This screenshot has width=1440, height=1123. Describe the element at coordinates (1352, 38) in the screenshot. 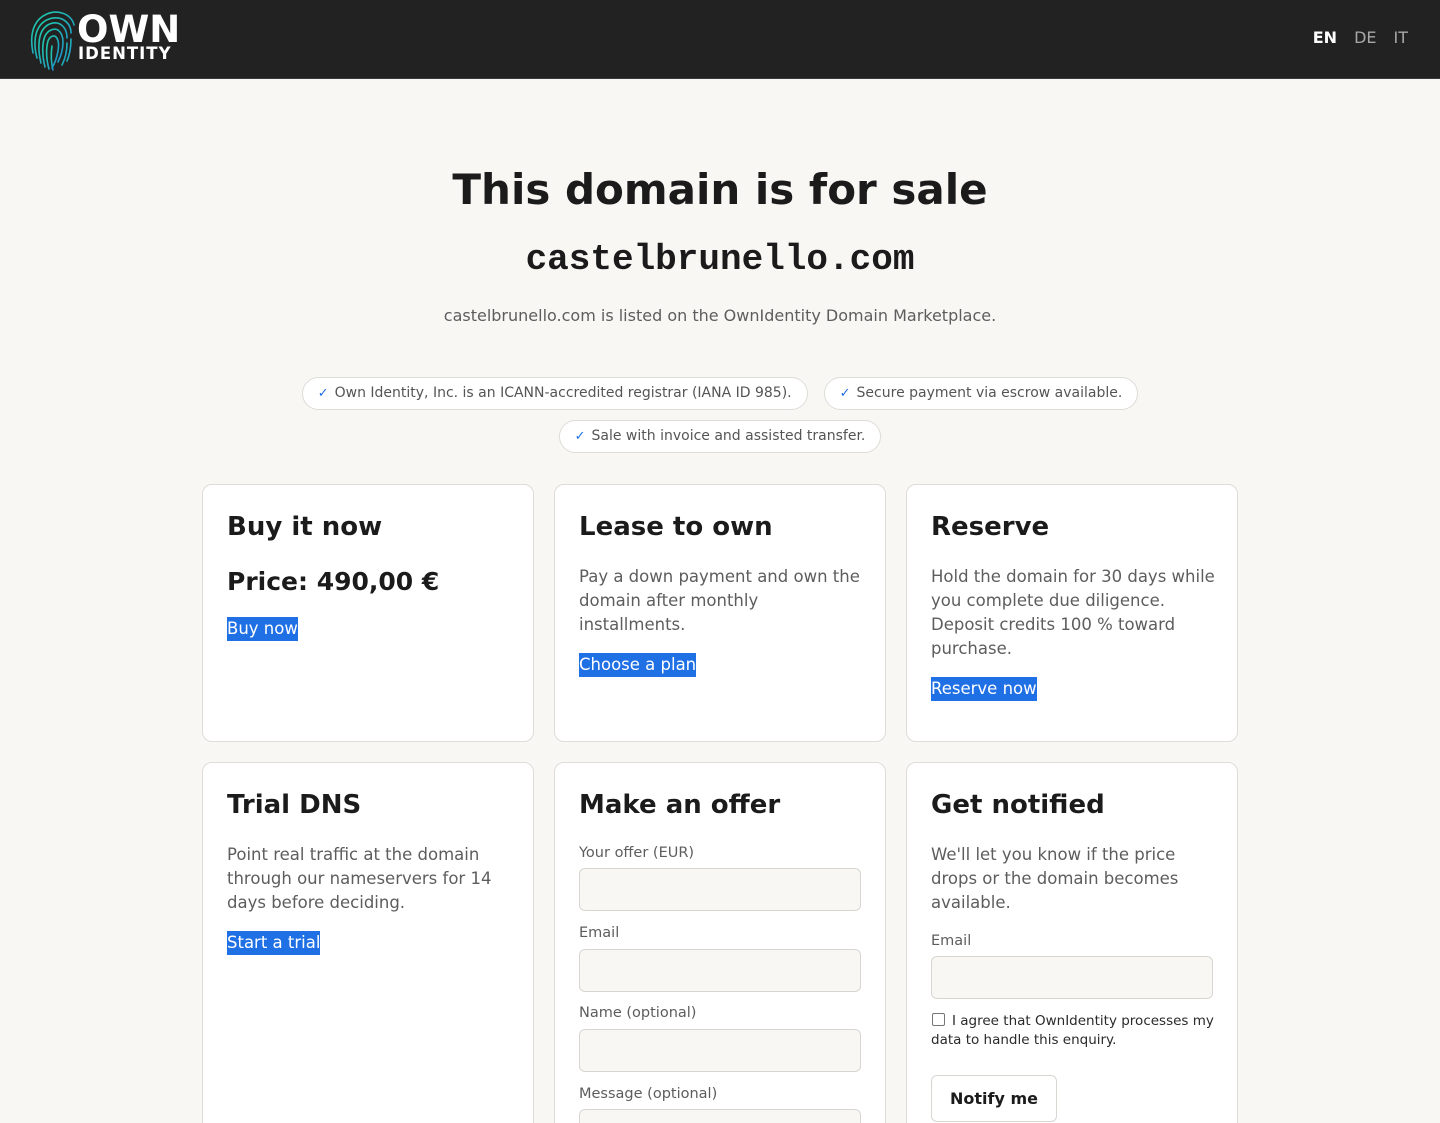

I see `language-switcher: EN DE IT` at that location.